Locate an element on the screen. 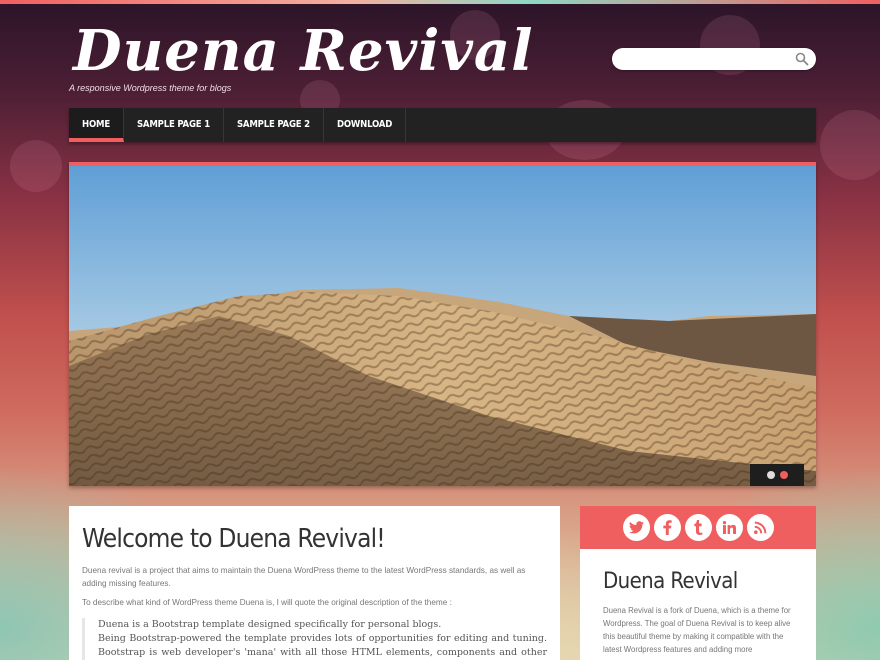  tumblr-icon is located at coordinates (698, 527).